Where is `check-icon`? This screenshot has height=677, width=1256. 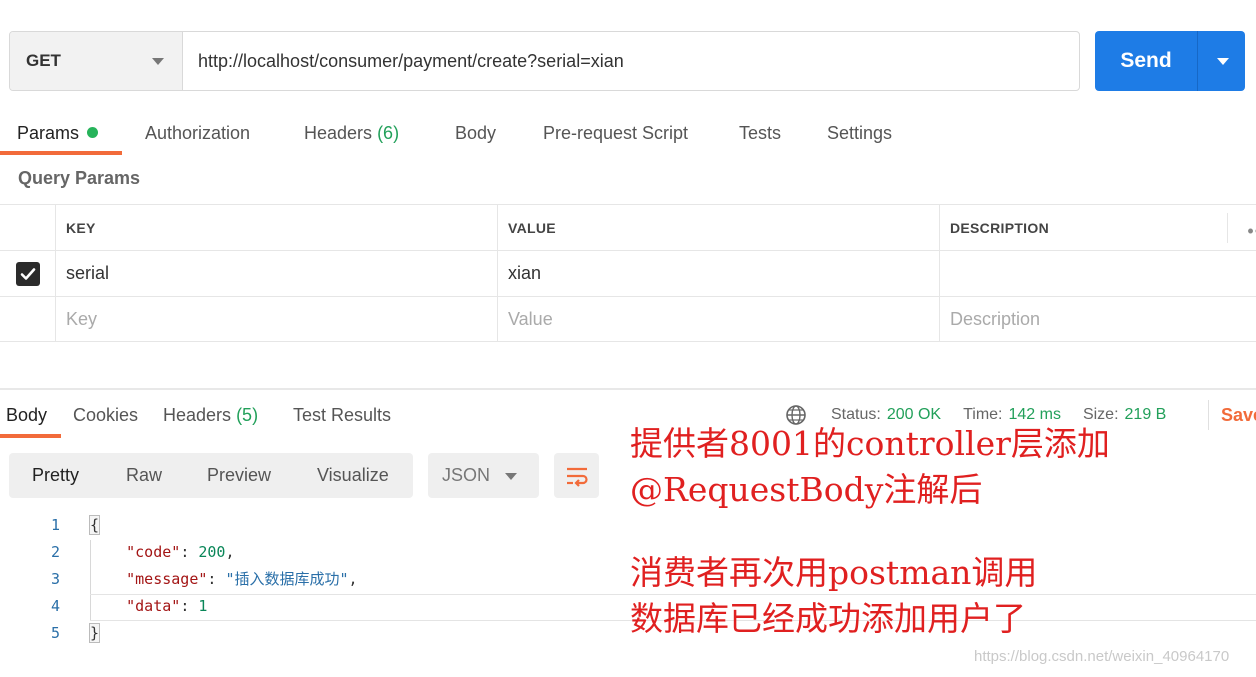 check-icon is located at coordinates (27, 273).